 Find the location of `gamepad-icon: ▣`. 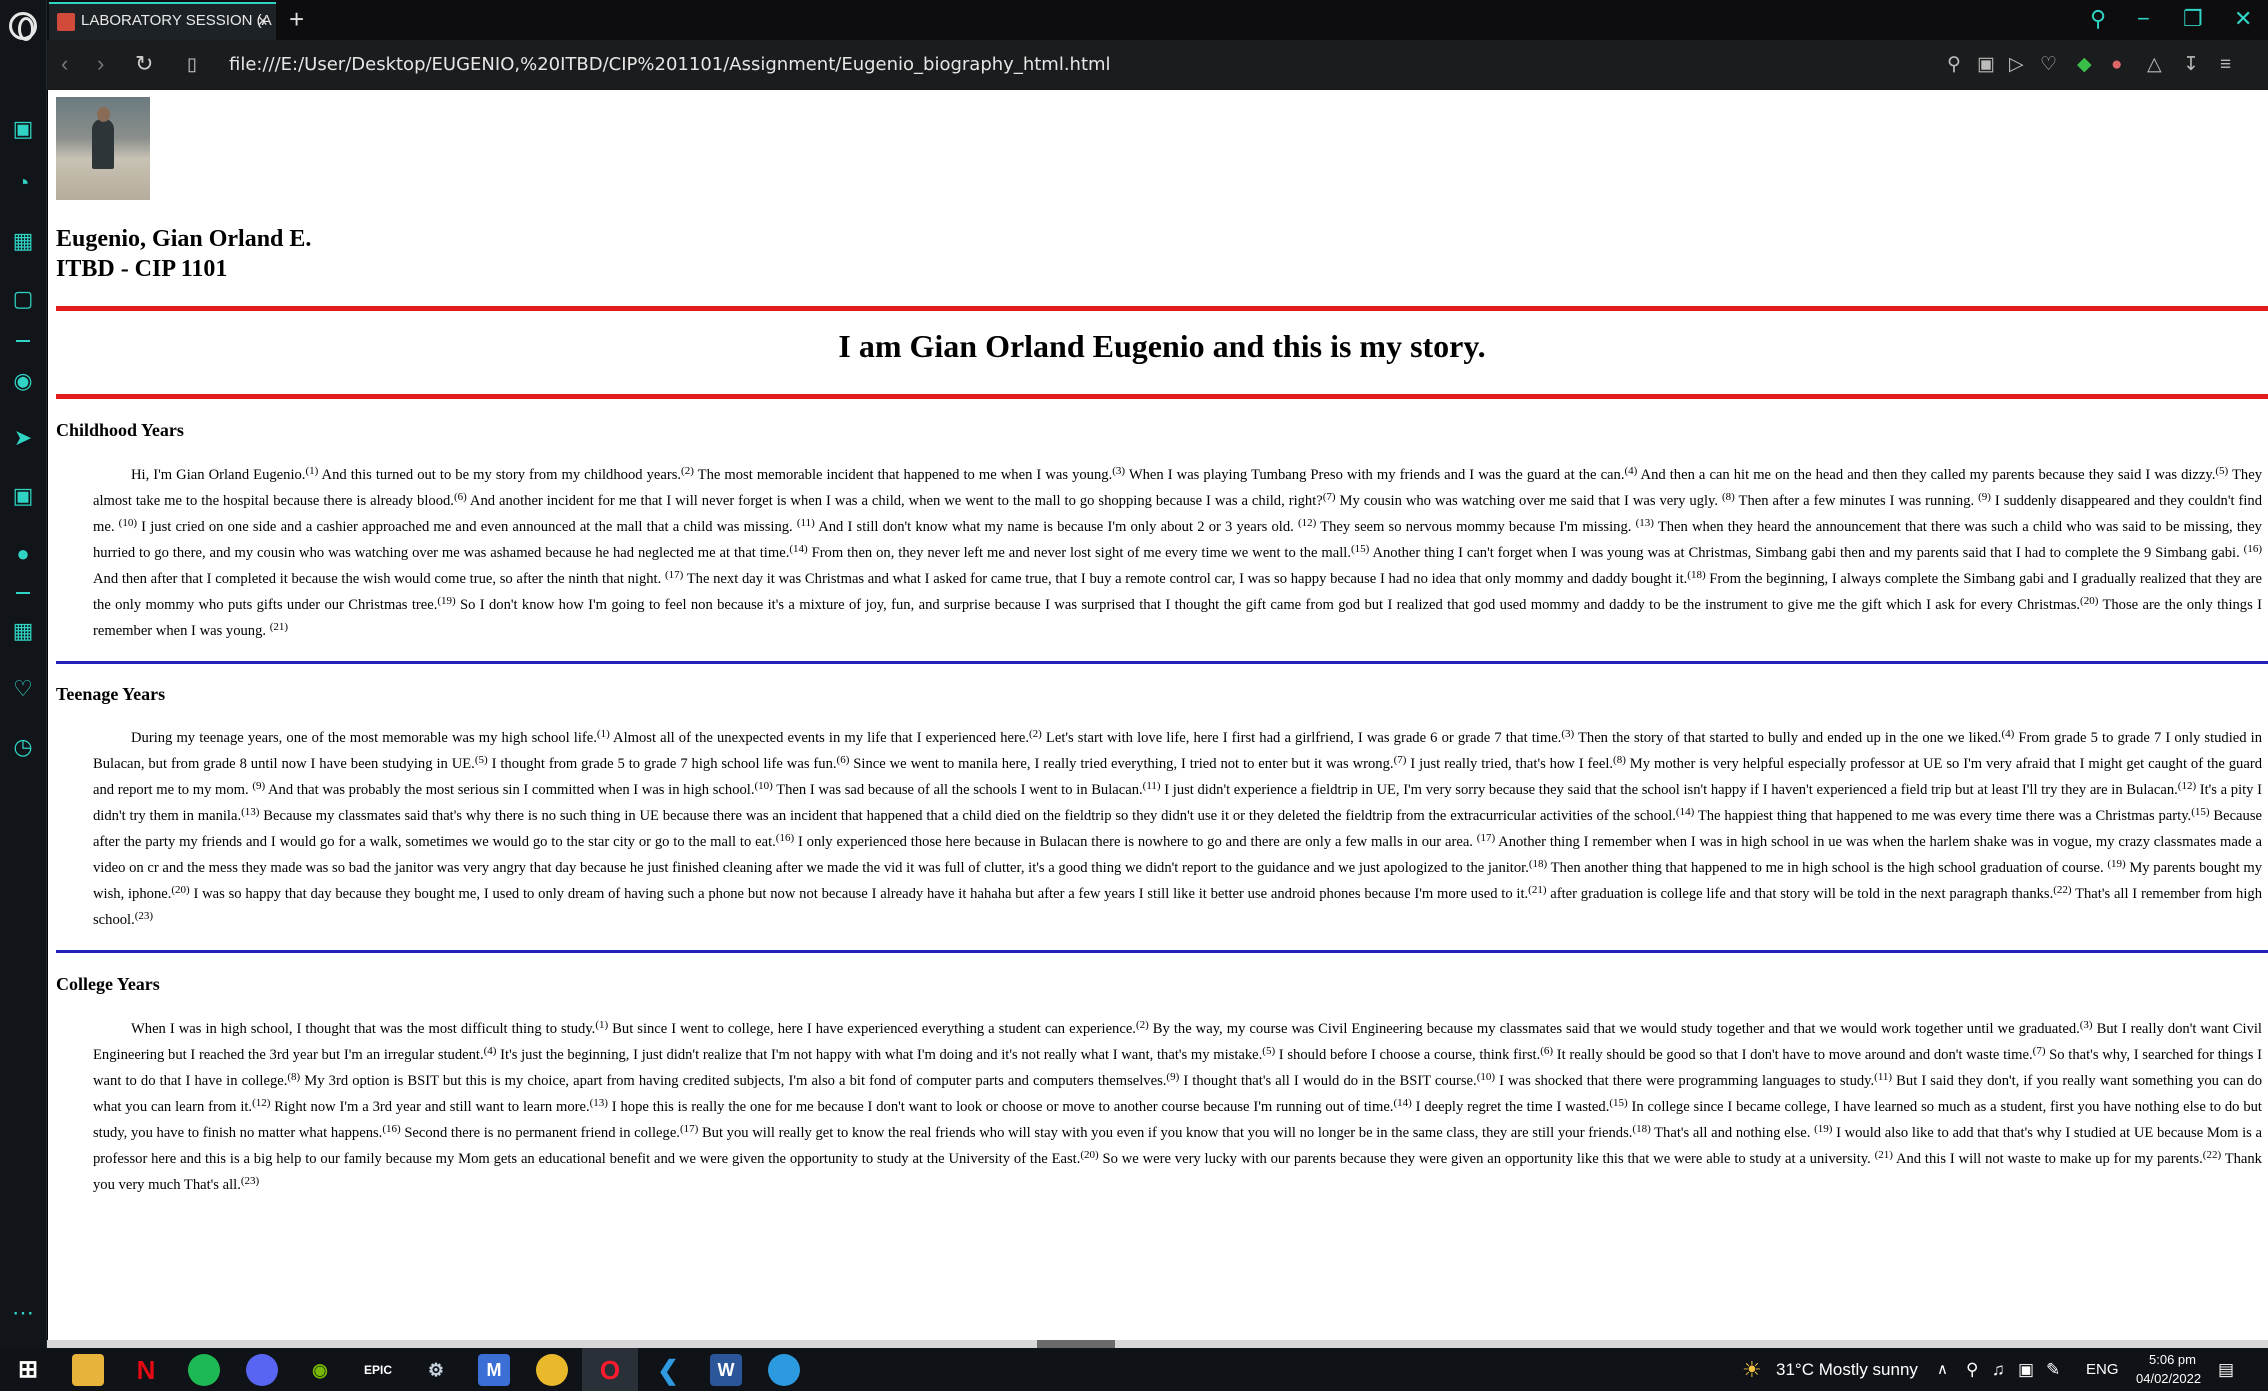

gamepad-icon: ▣ is located at coordinates (23, 129).